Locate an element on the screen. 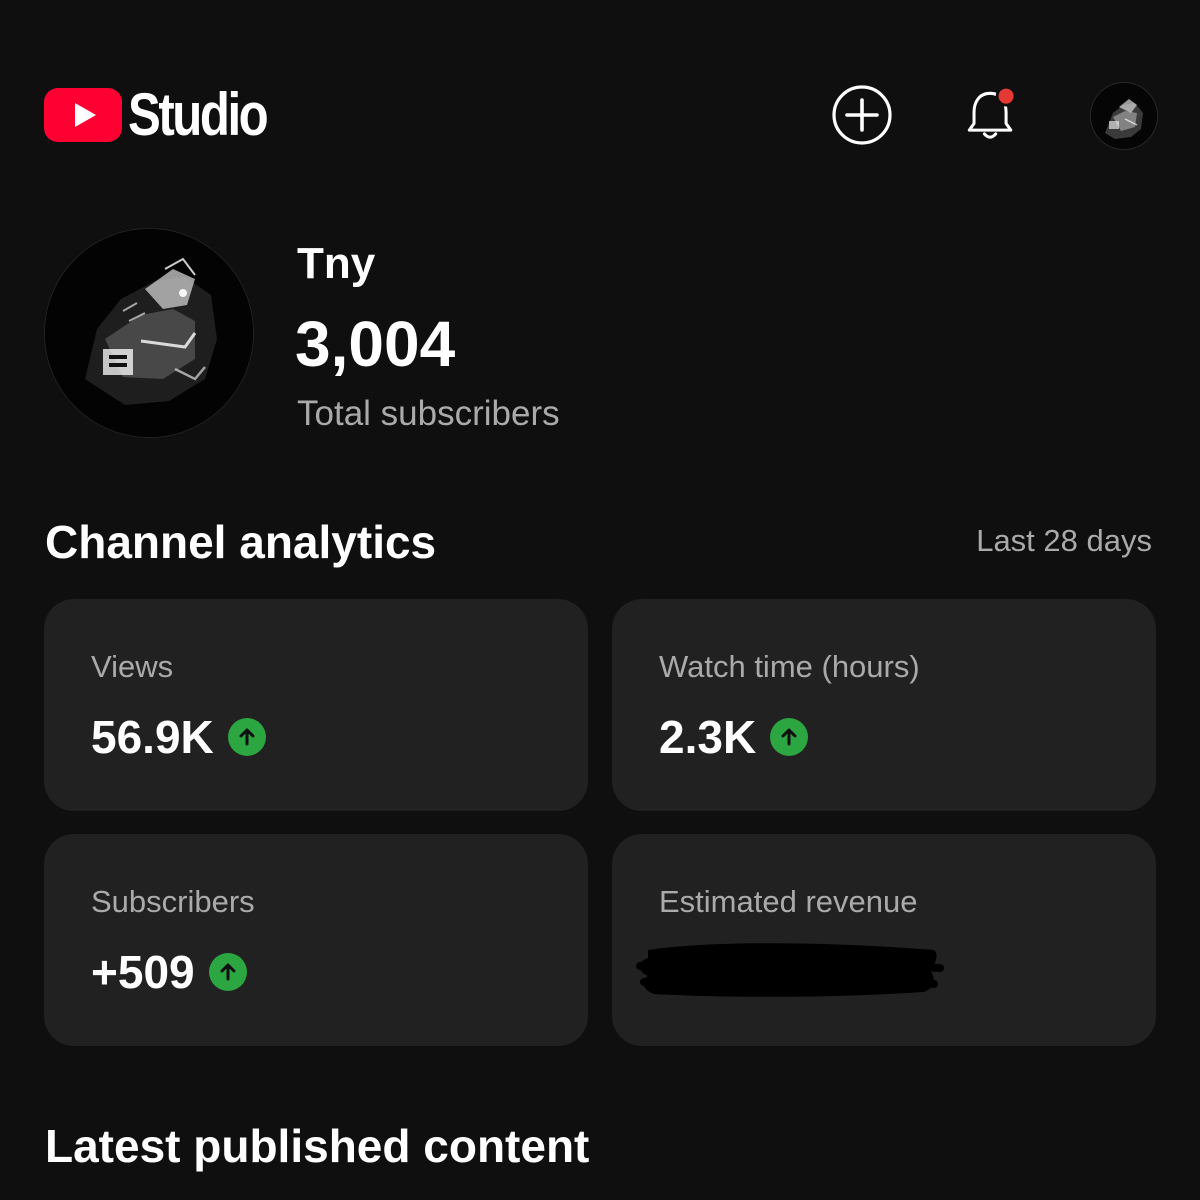 The image size is (1200, 1200). period-selector: Last 28 days is located at coordinates (1064, 541).